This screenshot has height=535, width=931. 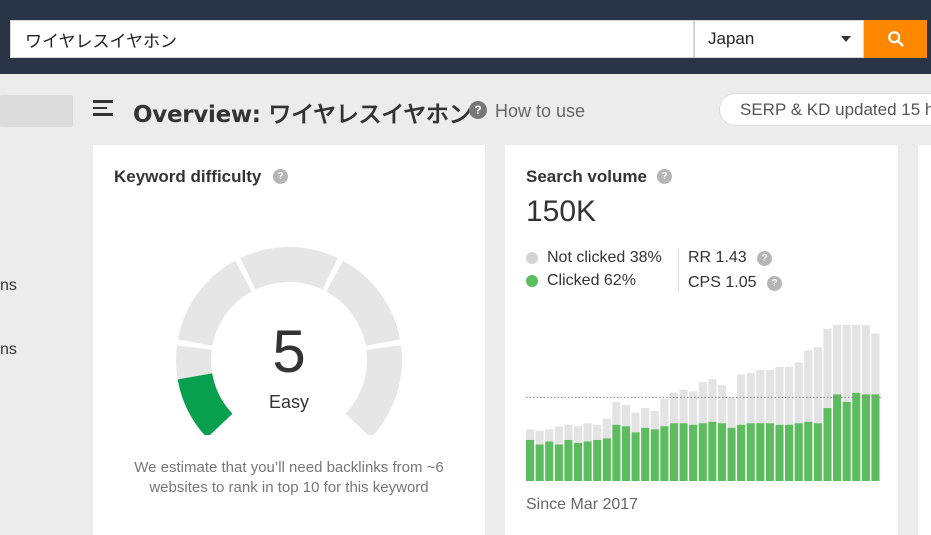 I want to click on clicked-label: Clicked 62%, so click(x=591, y=280).